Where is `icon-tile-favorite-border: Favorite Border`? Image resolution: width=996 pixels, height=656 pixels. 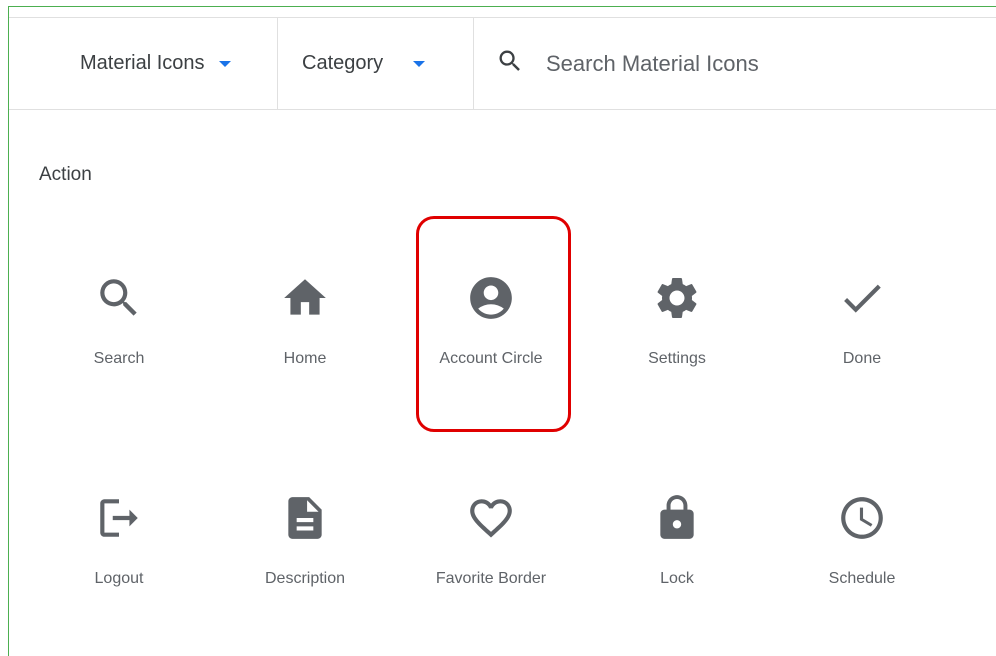 icon-tile-favorite-border: Favorite Border is located at coordinates (491, 563).